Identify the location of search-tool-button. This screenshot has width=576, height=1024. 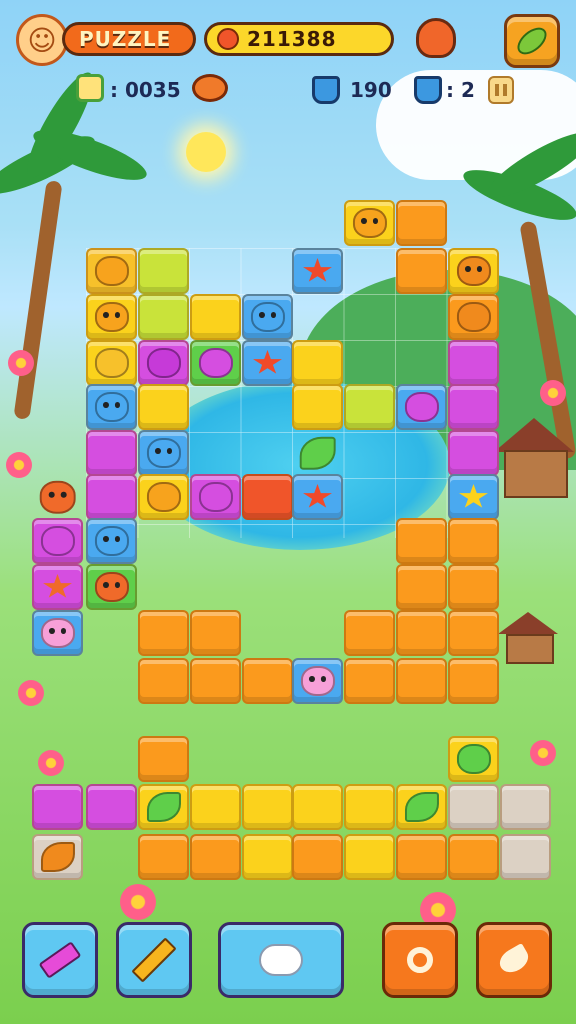
(420, 960).